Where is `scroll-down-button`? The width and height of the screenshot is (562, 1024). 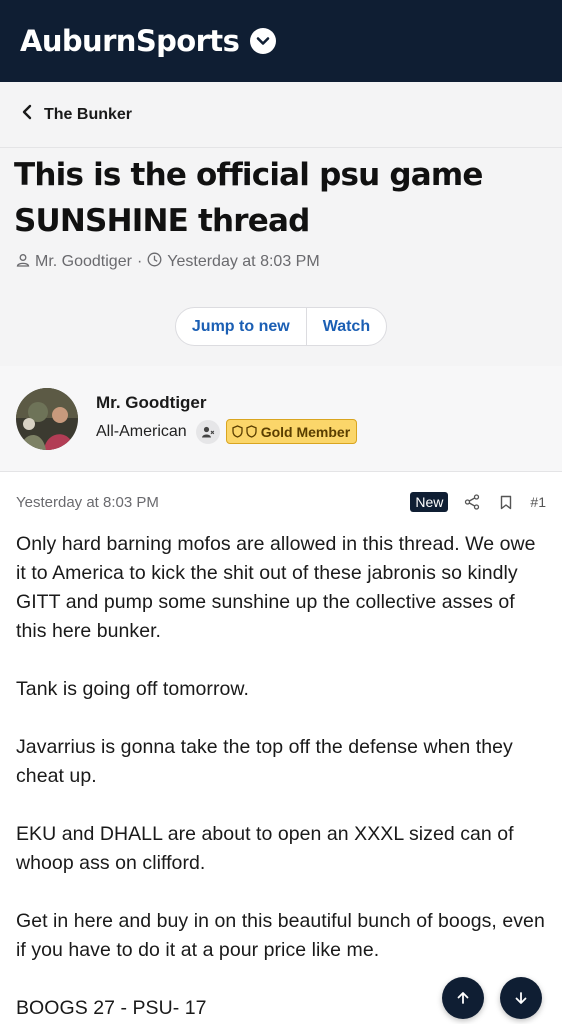 scroll-down-button is located at coordinates (521, 998).